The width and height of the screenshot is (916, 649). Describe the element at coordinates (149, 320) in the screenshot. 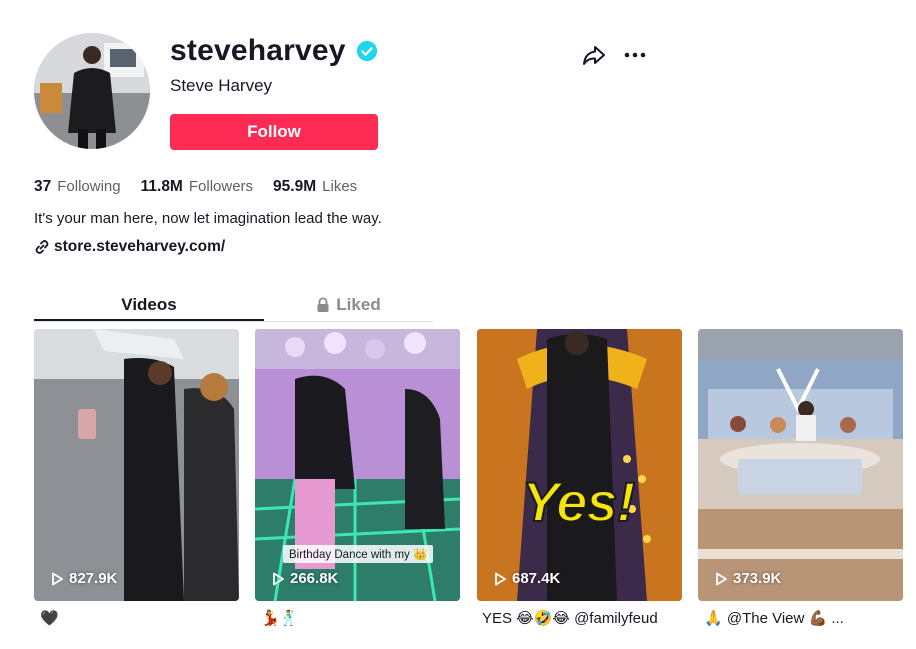

I see `active-tab-indicator` at that location.